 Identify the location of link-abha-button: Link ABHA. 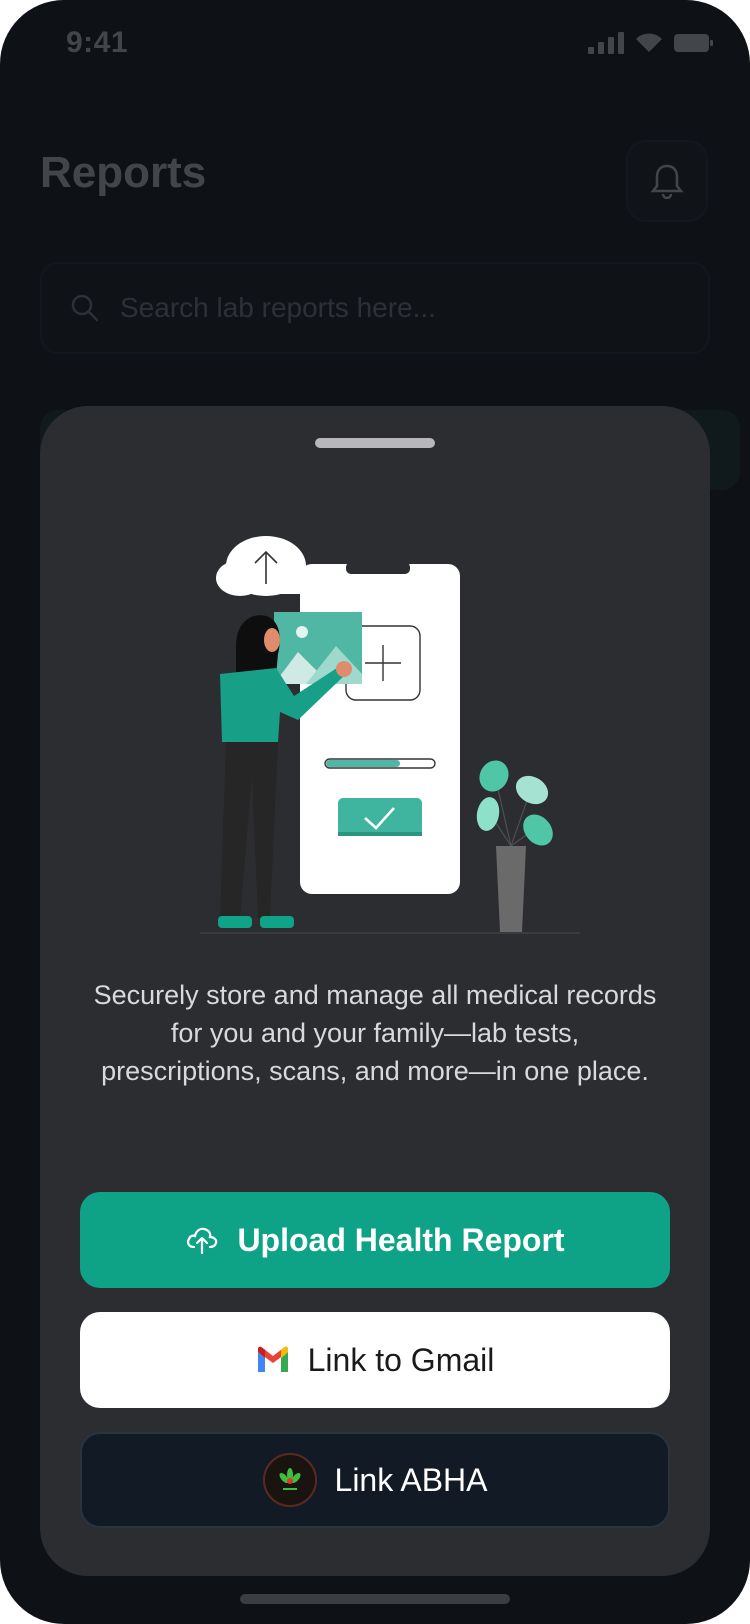
(375, 1480).